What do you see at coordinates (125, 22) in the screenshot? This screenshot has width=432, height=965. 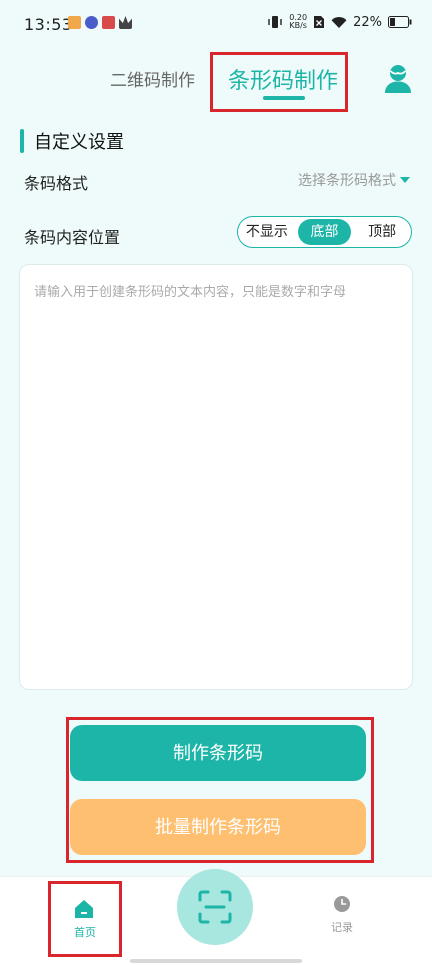 I see `crown-app-icon` at bounding box center [125, 22].